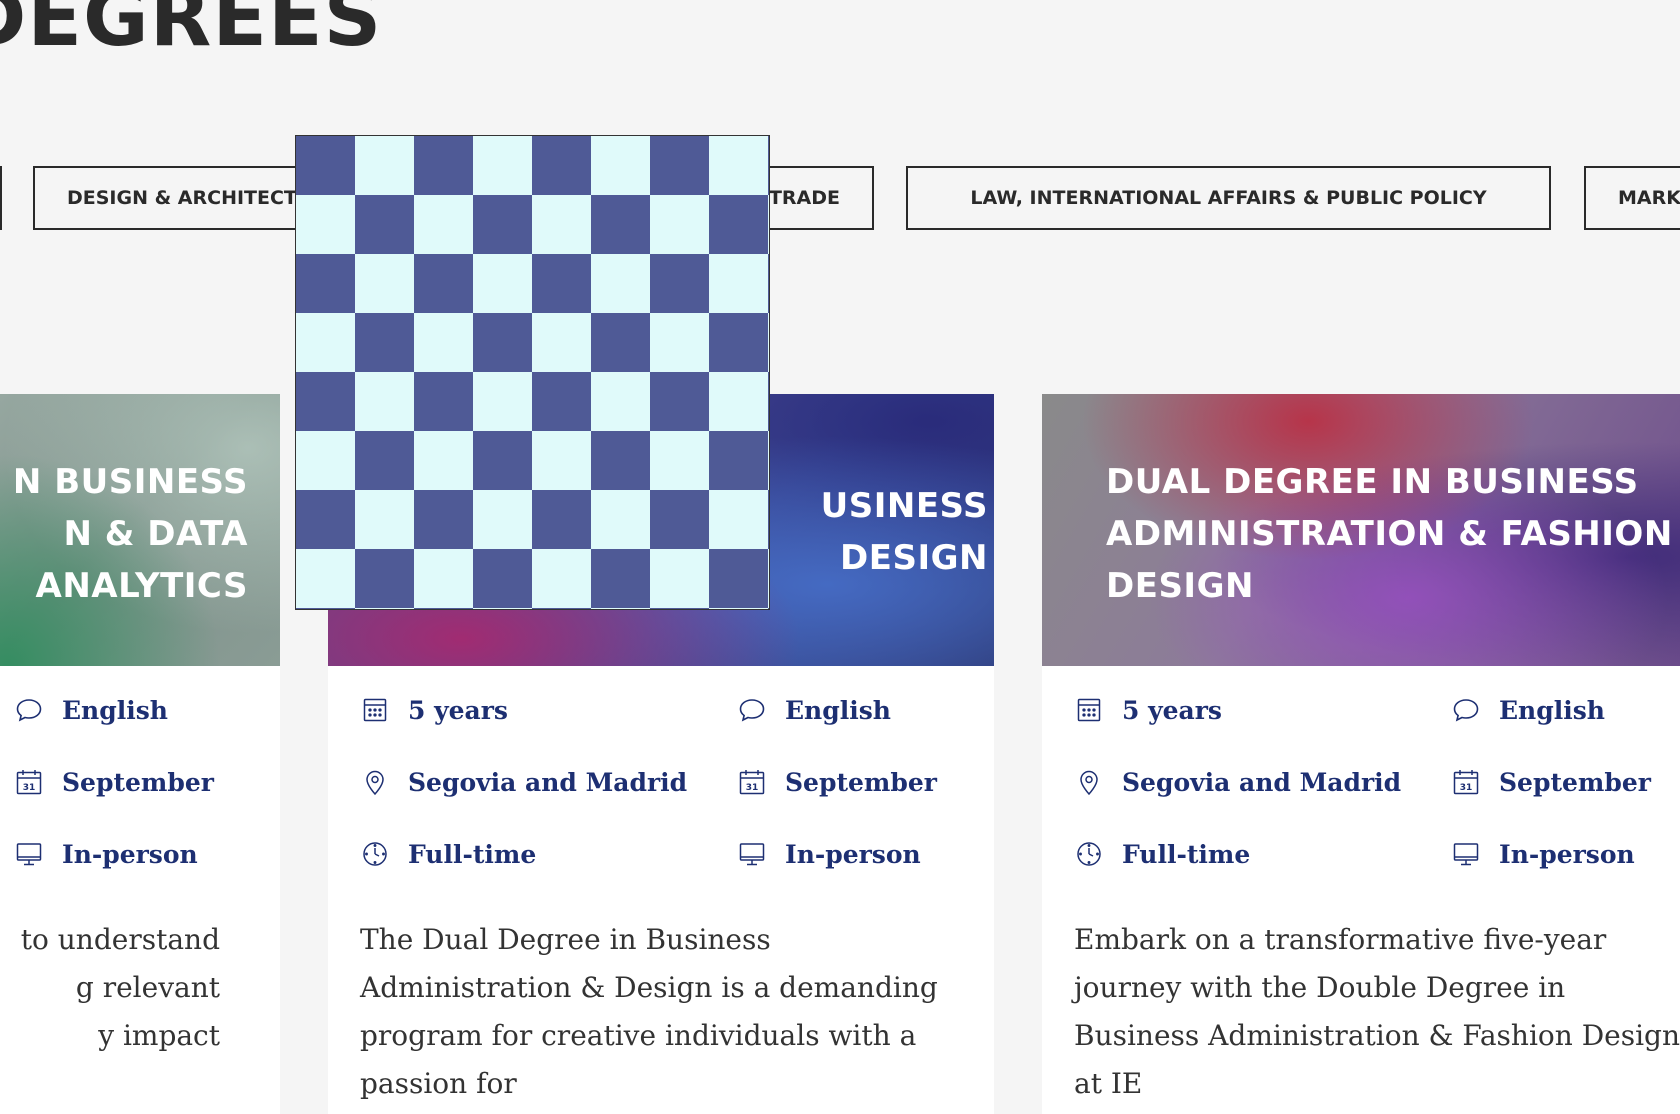 This screenshot has width=1680, height=1114. What do you see at coordinates (1632, 198) in the screenshot?
I see `filter-pill-marketing: MARKETING` at bounding box center [1632, 198].